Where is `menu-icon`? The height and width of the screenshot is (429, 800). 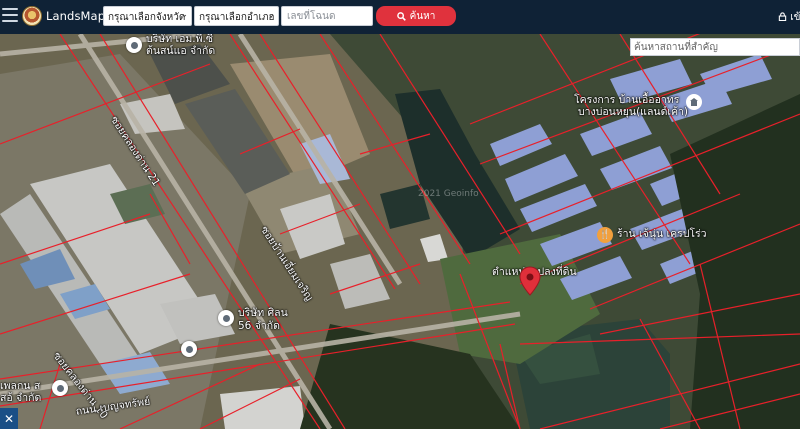 menu-icon is located at coordinates (10, 15).